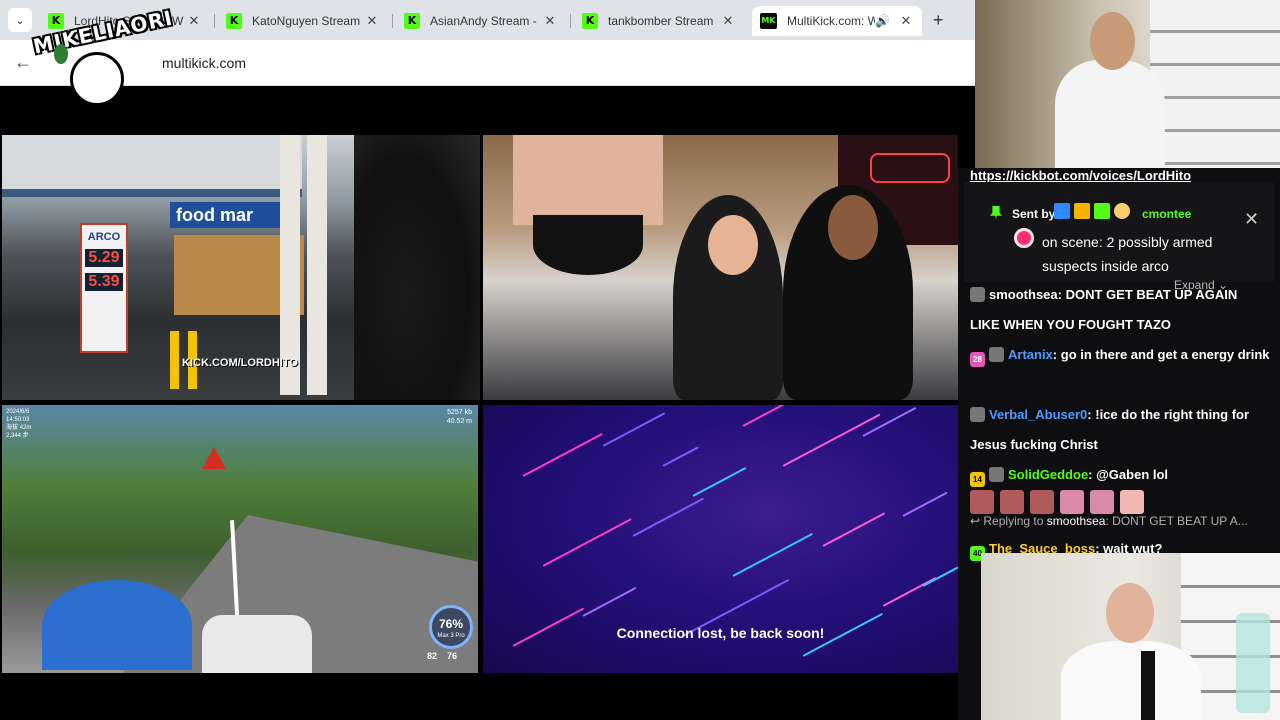 The width and height of the screenshot is (1280, 720). Describe the element at coordinates (1165, 354) in the screenshot. I see `chat-text: go in there and get a energy drink` at that location.